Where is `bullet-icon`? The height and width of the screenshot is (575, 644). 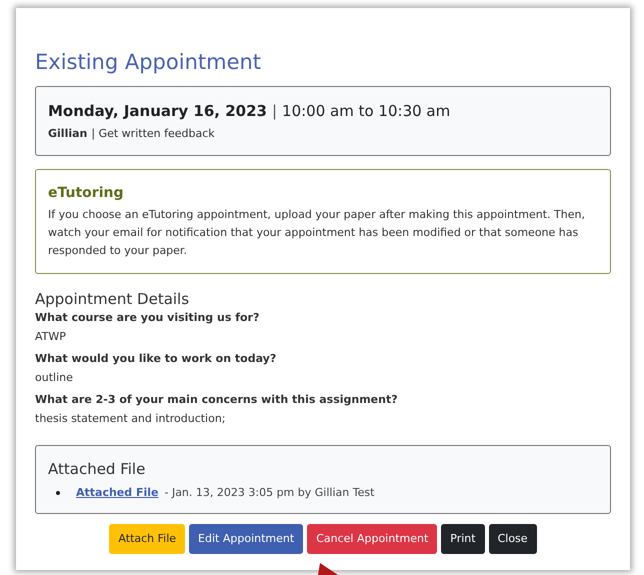 bullet-icon is located at coordinates (58, 492).